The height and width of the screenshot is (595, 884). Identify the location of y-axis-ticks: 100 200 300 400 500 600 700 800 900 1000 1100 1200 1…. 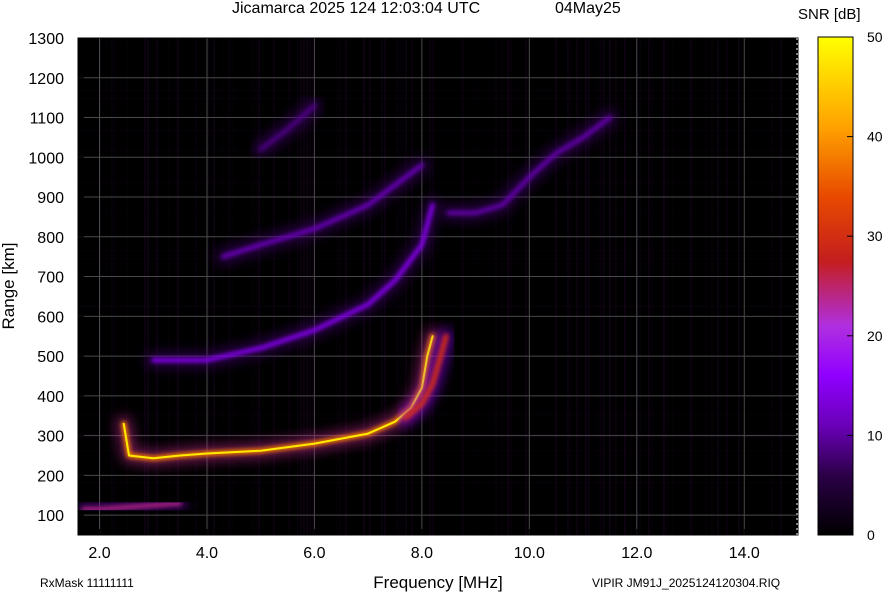
(56, 278).